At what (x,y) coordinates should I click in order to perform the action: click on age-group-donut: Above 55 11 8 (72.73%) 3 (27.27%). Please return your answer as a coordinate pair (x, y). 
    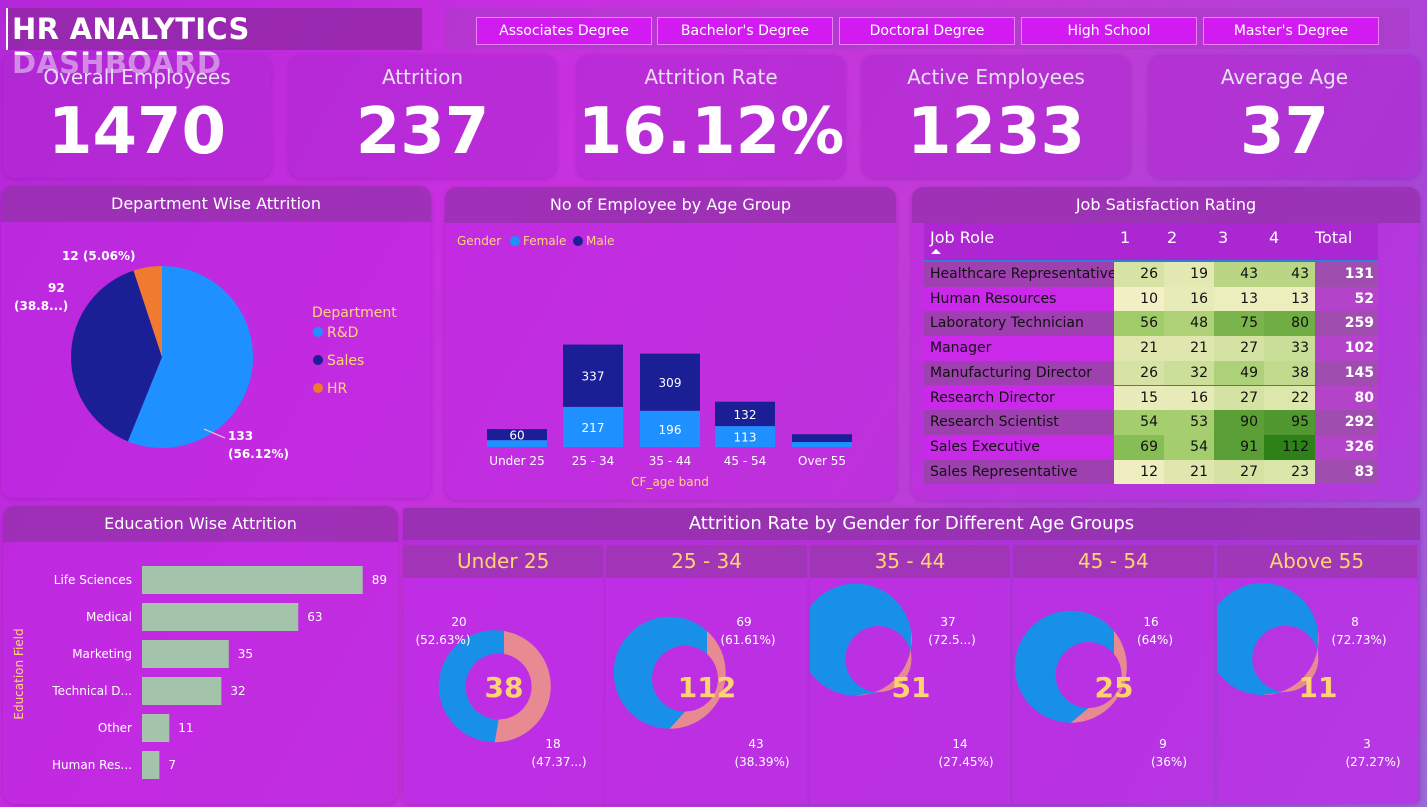
    Looking at the image, I should click on (1316, 674).